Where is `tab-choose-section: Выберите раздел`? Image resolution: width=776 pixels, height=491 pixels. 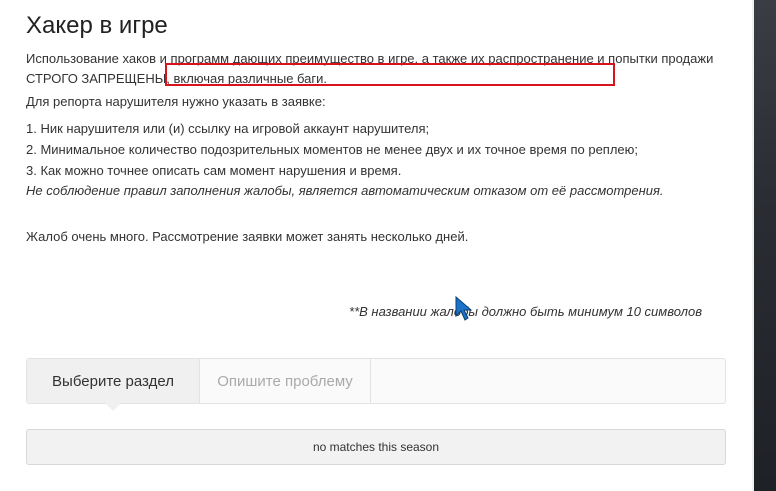
tab-choose-section: Выберите раздел is located at coordinates (113, 385).